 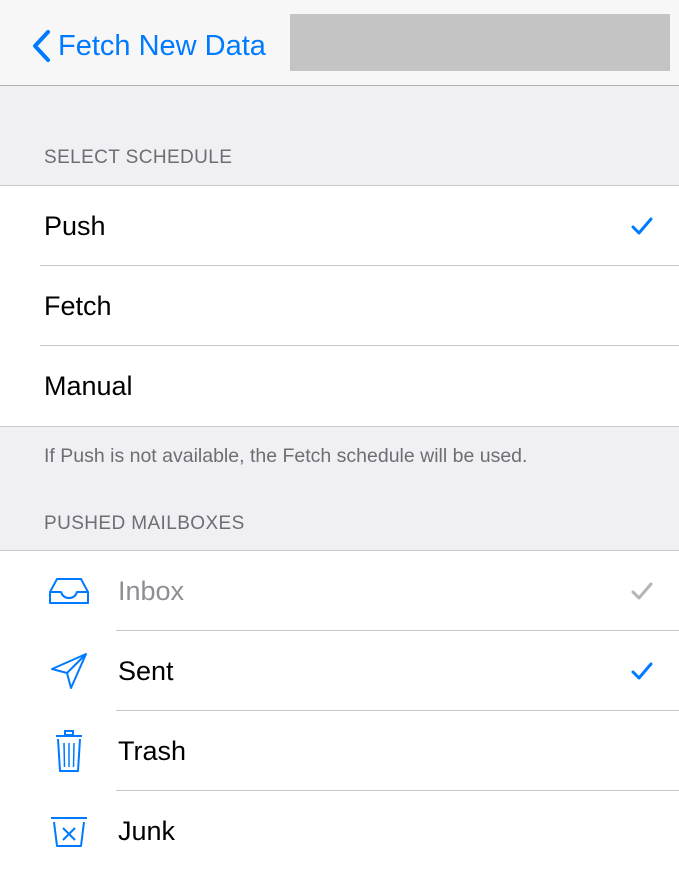 I want to click on schedule-option-push: Push, so click(x=339, y=226).